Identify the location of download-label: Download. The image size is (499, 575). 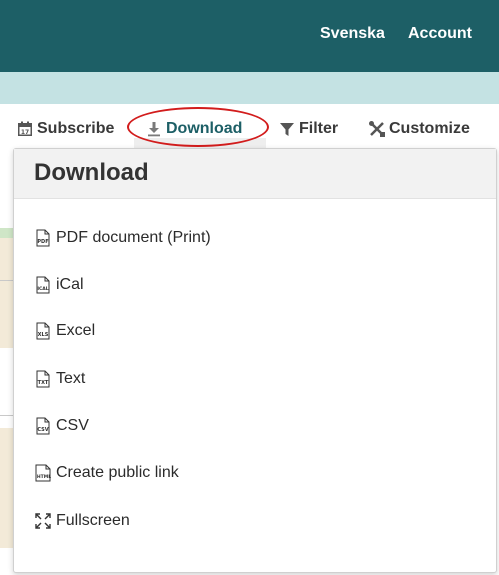
(204, 128).